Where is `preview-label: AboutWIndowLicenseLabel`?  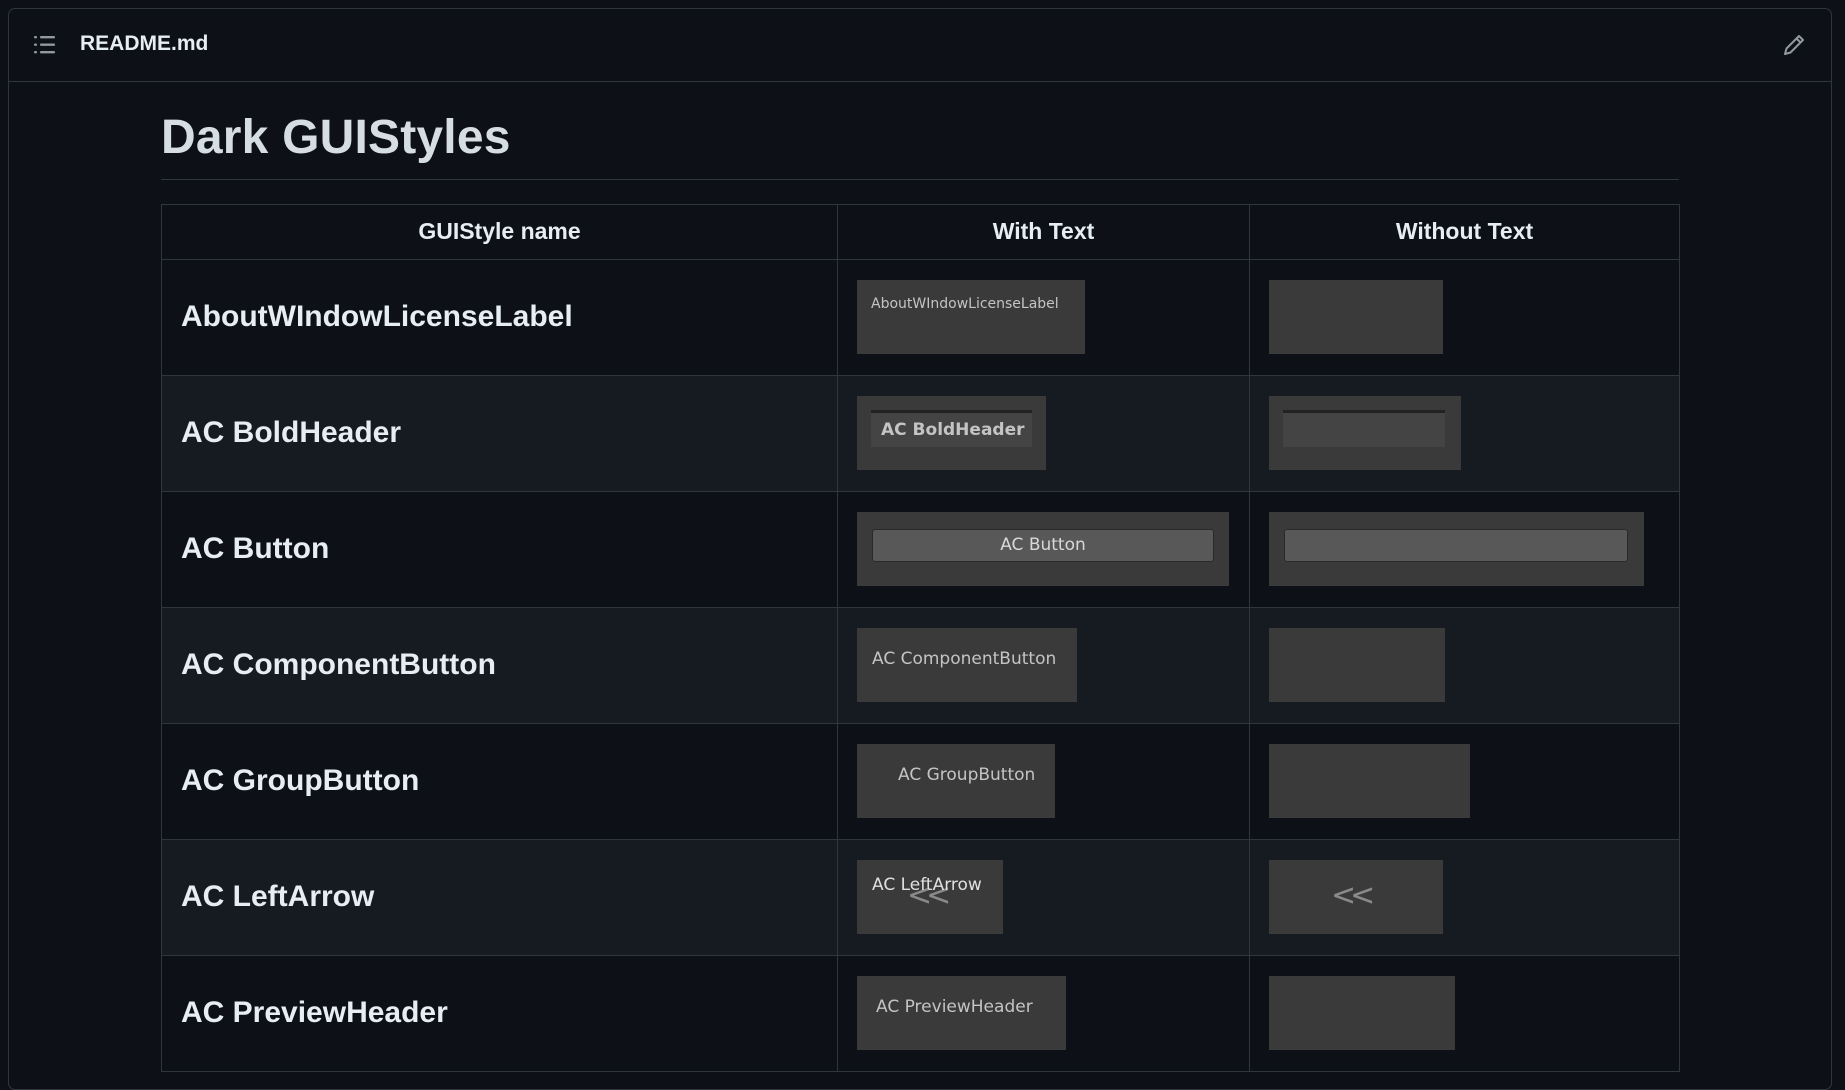
preview-label: AboutWIndowLicenseLabel is located at coordinates (965, 304).